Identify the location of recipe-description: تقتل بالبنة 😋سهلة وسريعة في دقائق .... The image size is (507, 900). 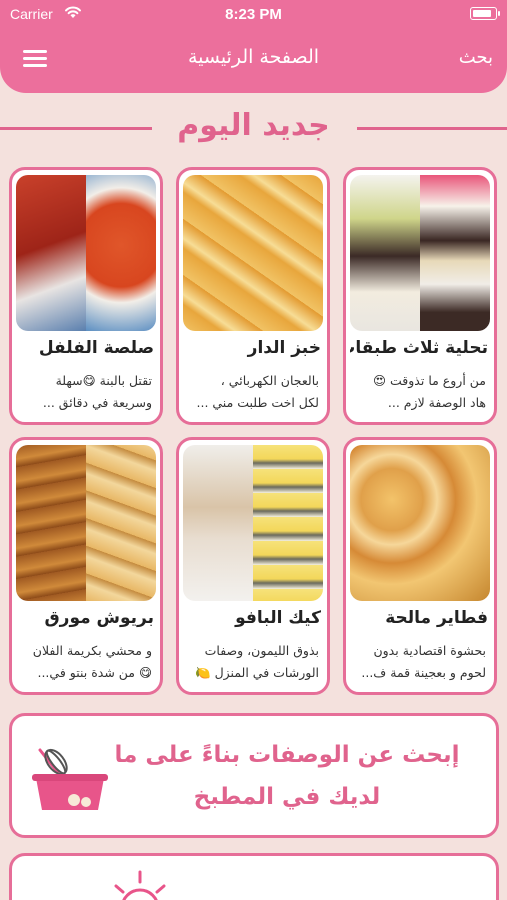
(97, 391).